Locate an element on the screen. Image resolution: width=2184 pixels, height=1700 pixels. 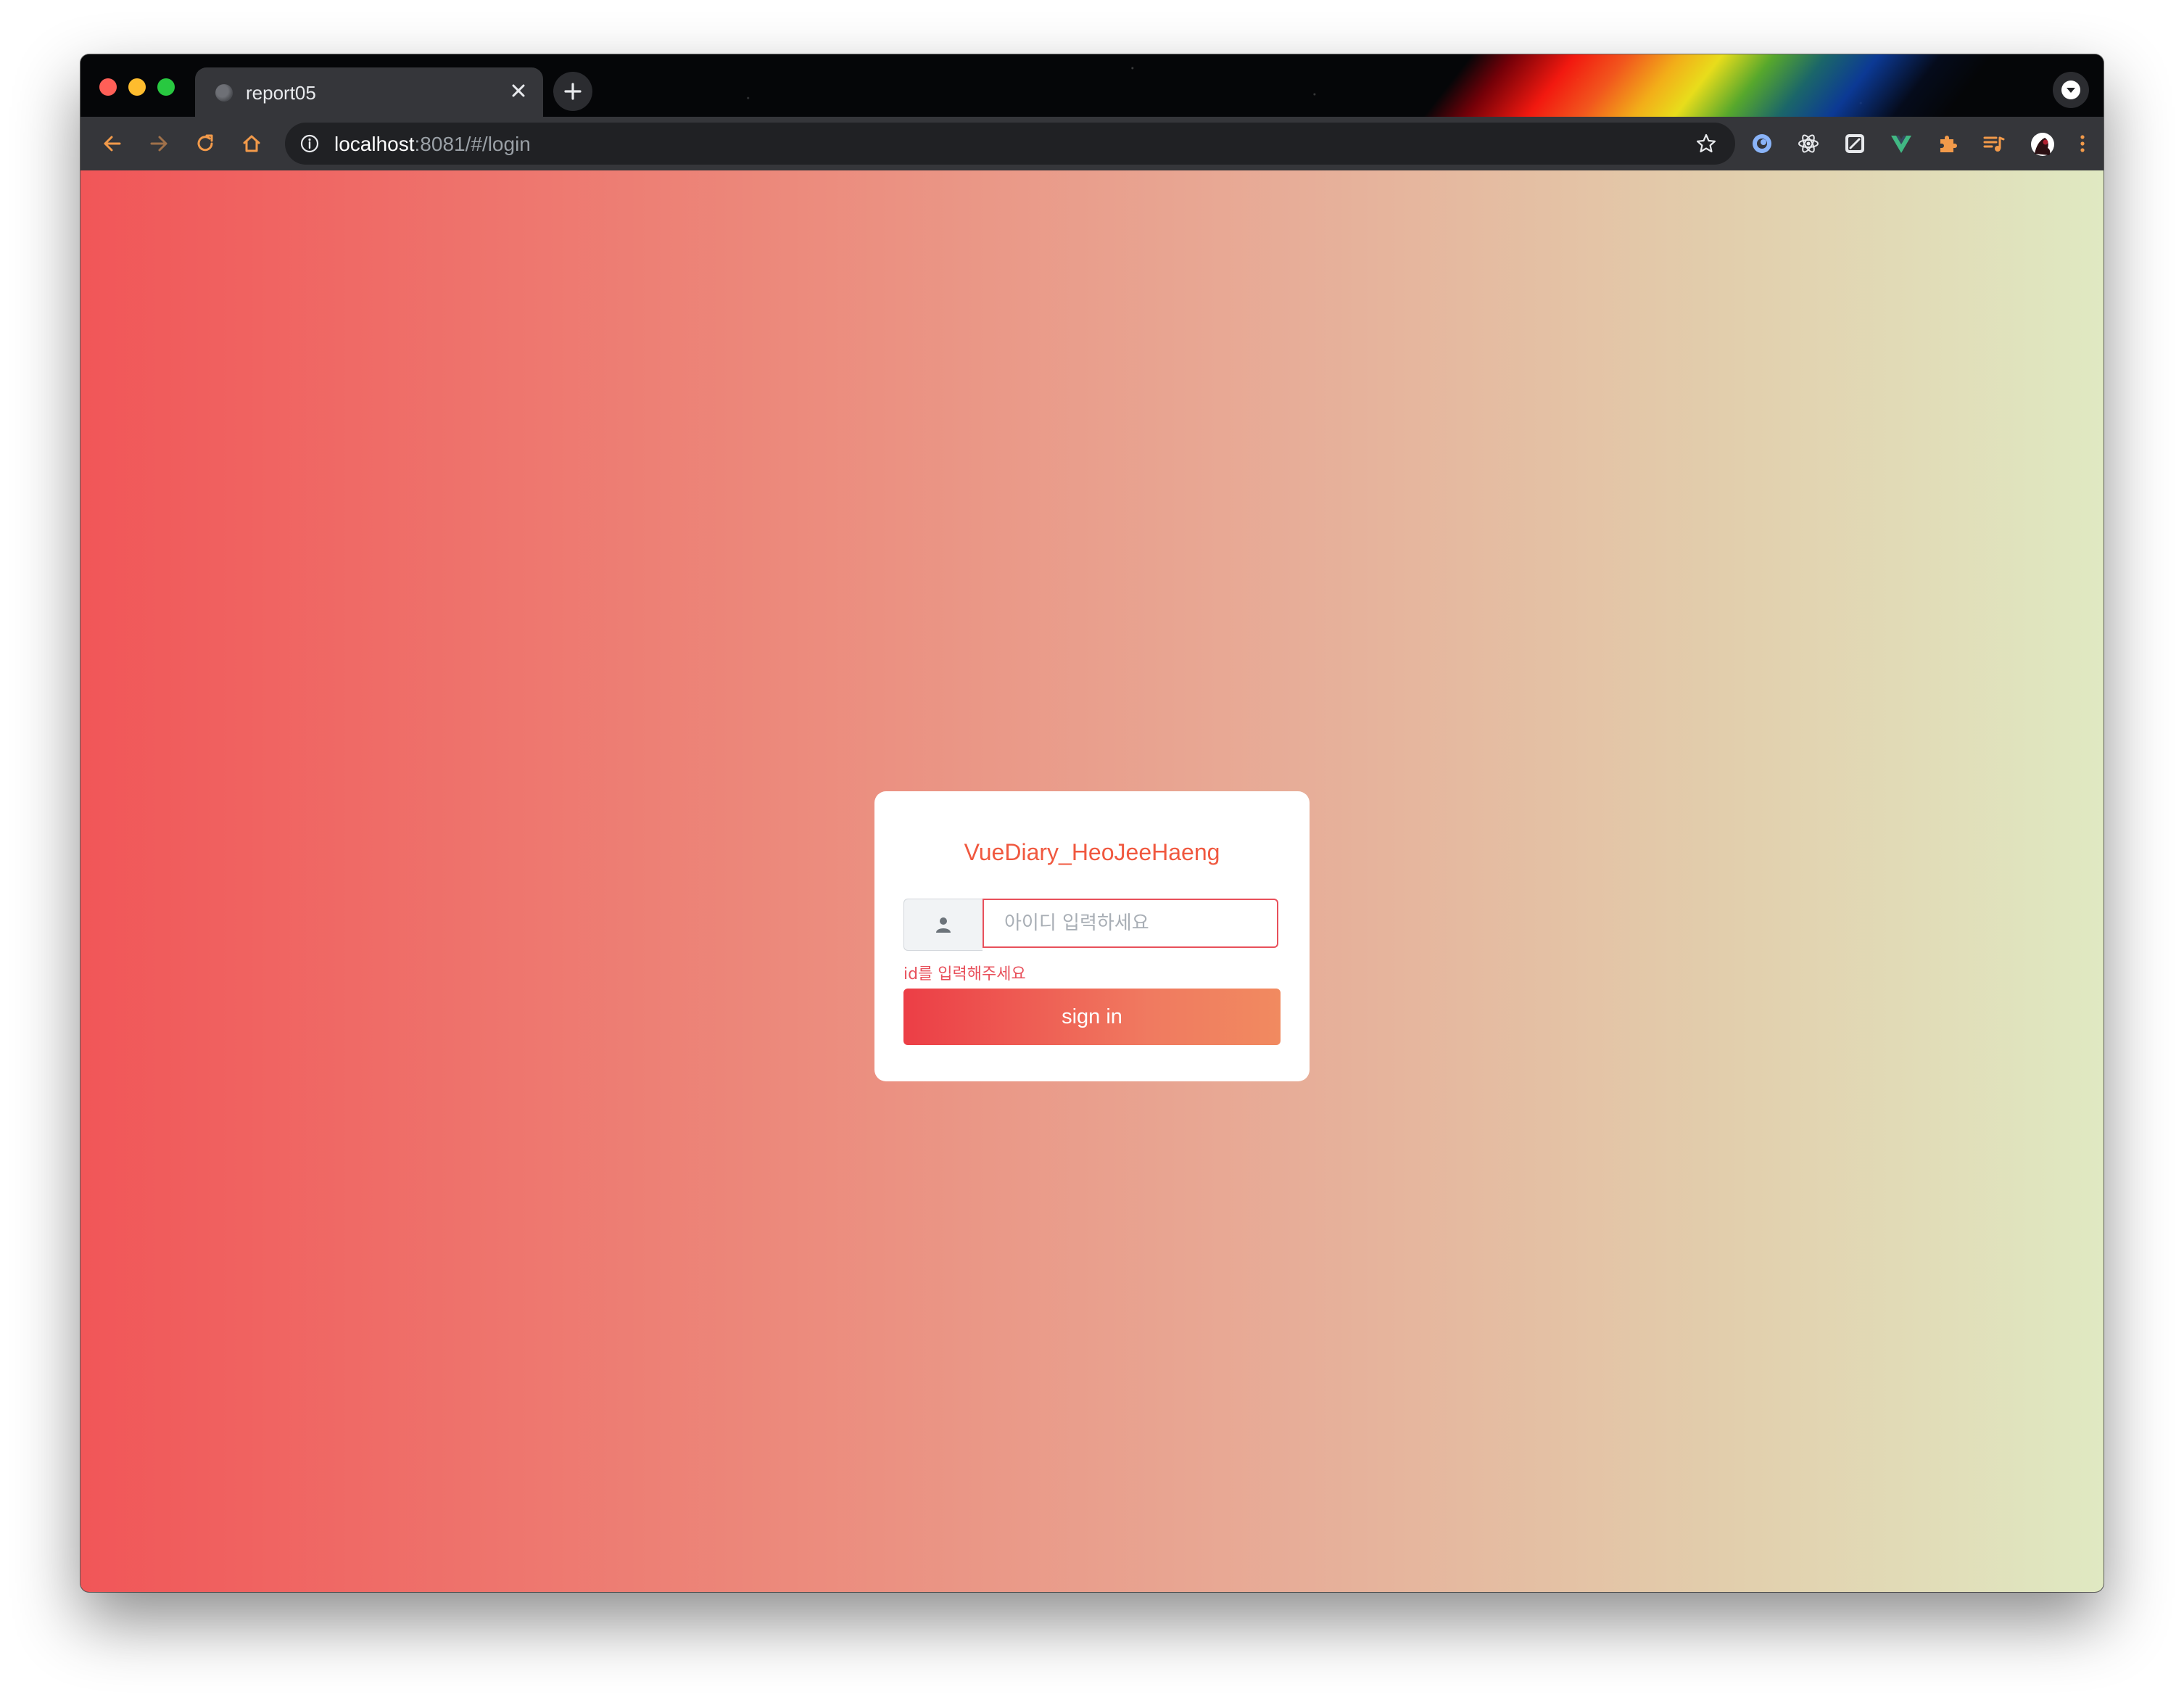
react-devtools-icon is located at coordinates (1808, 143).